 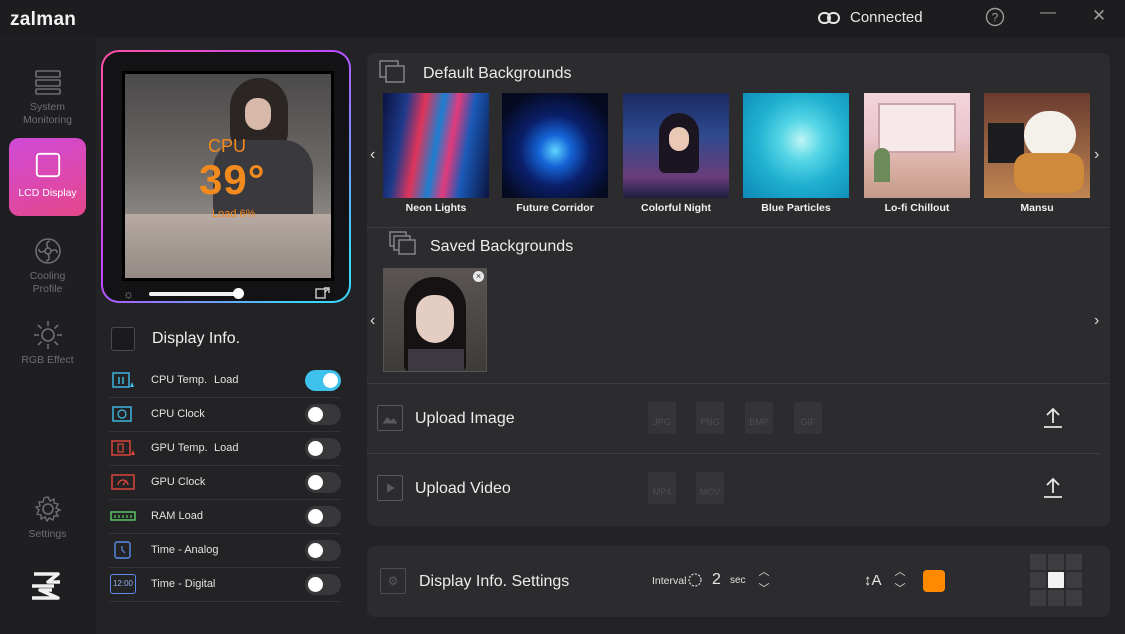 I want to click on sidebar-label-cooling-profile: Cooling Profile, so click(x=47, y=282).